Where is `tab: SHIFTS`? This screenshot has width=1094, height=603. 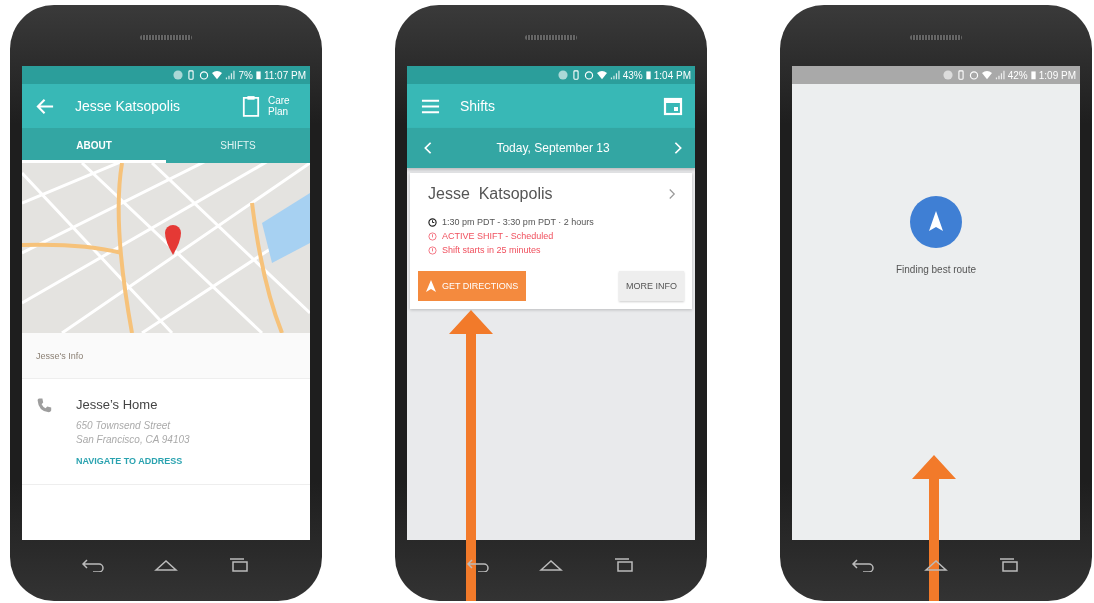
tab: SHIFTS is located at coordinates (238, 145).